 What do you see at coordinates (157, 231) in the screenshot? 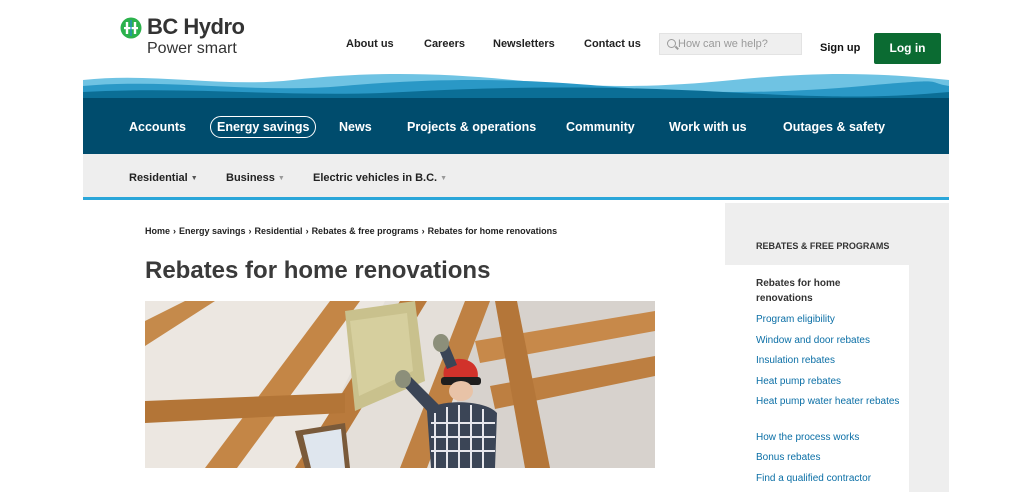
I see `breadcrumb-home: Home` at bounding box center [157, 231].